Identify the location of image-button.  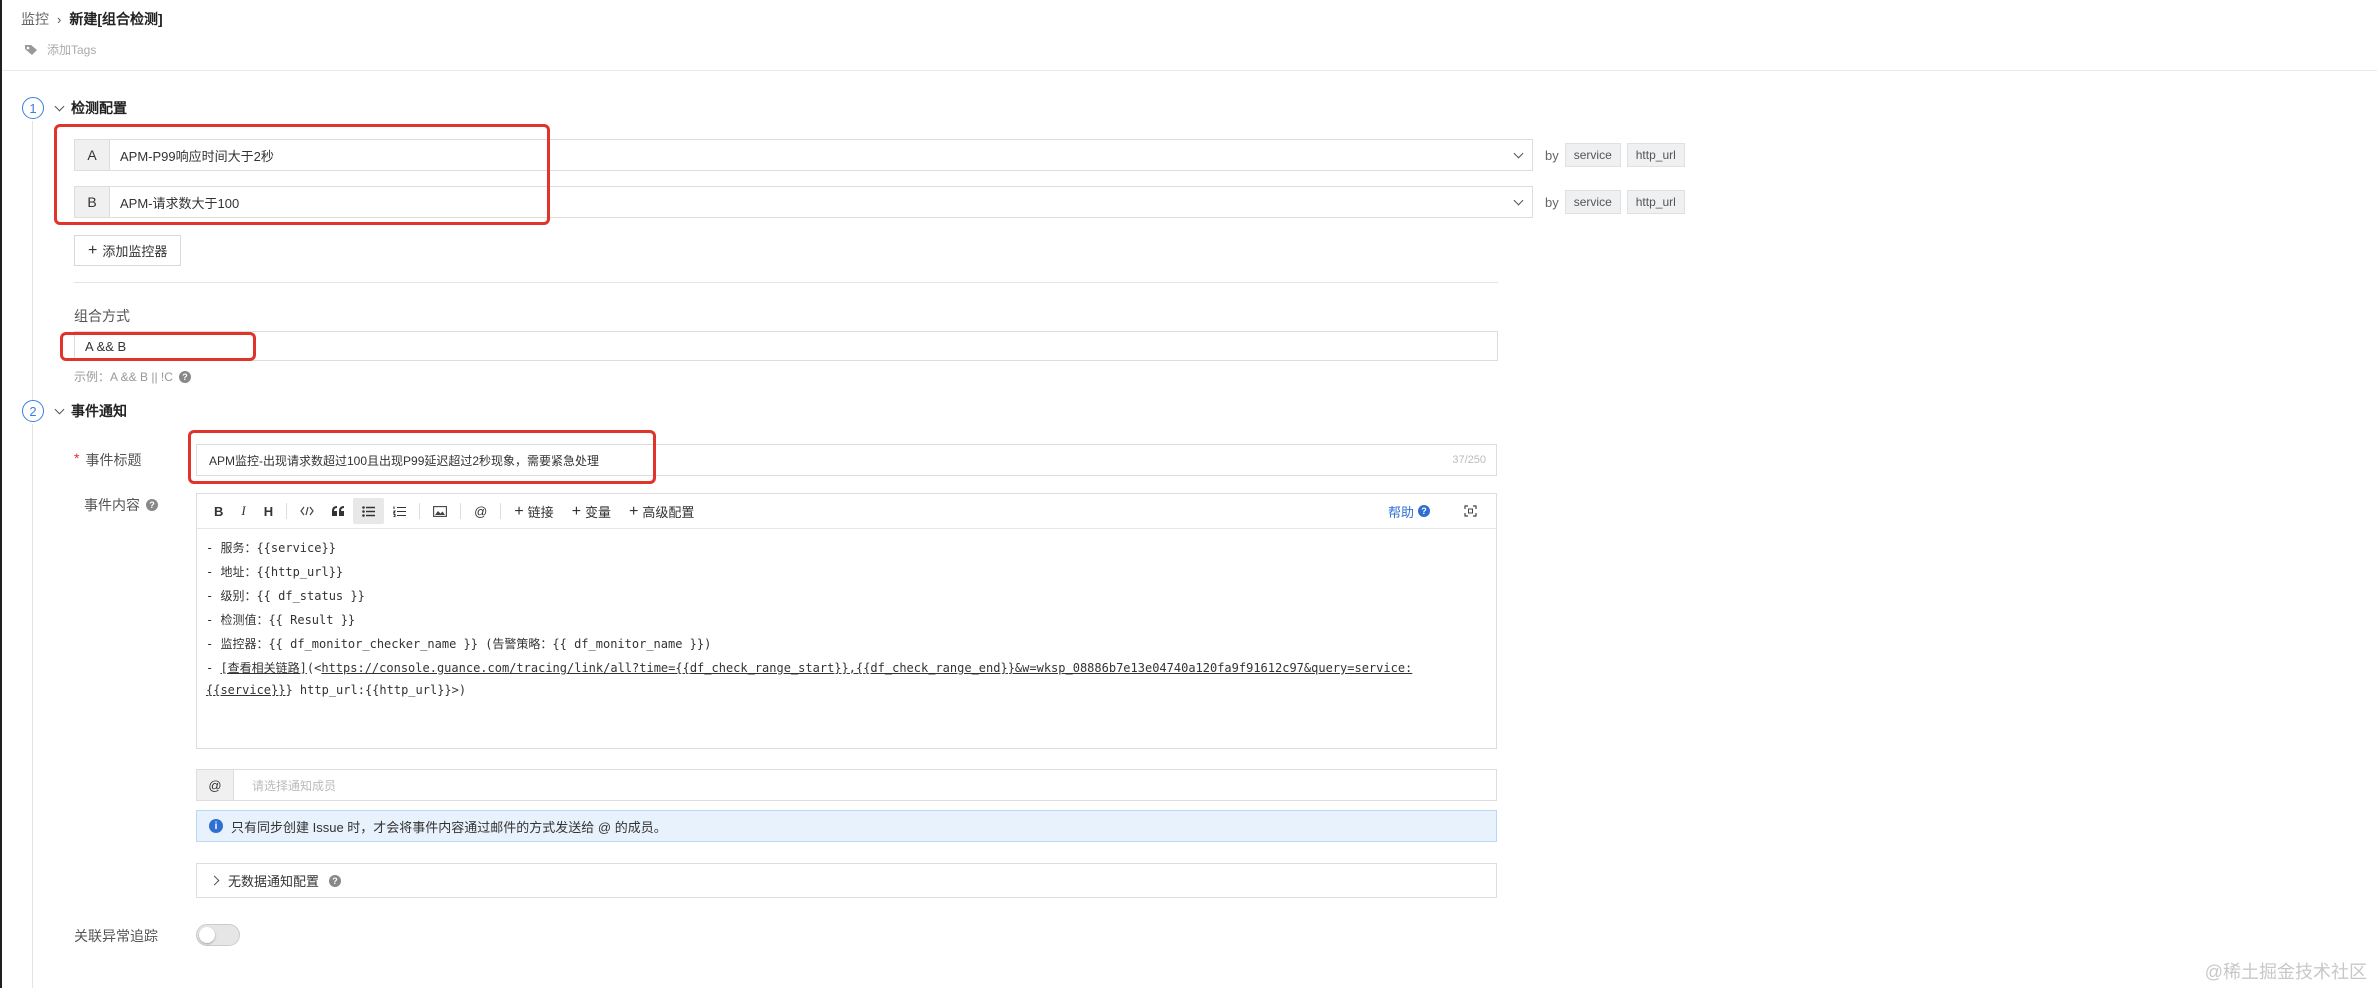
(440, 511).